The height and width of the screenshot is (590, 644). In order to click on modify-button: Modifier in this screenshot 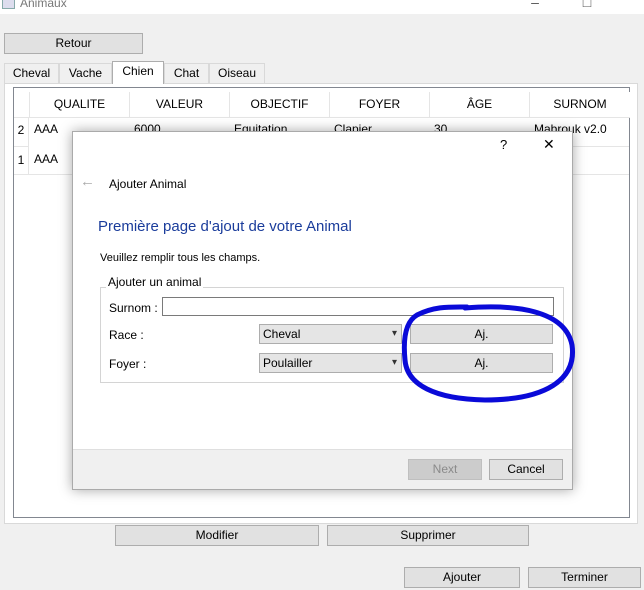, I will do `click(217, 535)`.